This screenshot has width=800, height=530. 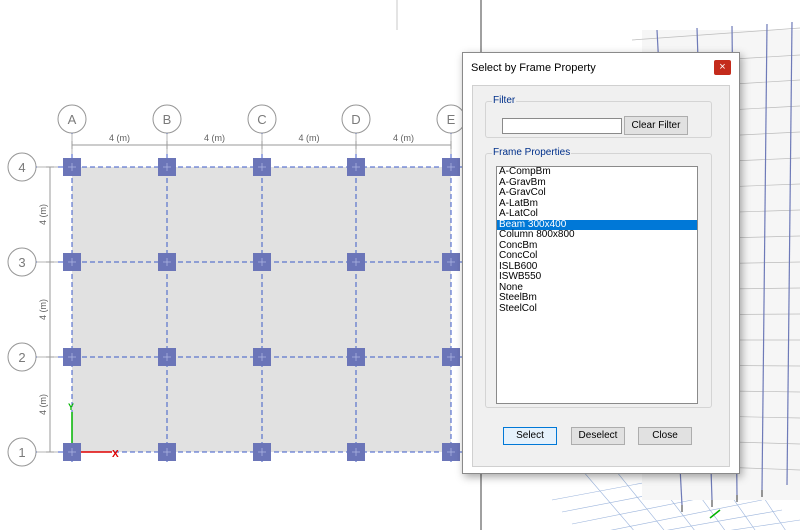 I want to click on grid-bubble-col-3: D, so click(x=356, y=119).